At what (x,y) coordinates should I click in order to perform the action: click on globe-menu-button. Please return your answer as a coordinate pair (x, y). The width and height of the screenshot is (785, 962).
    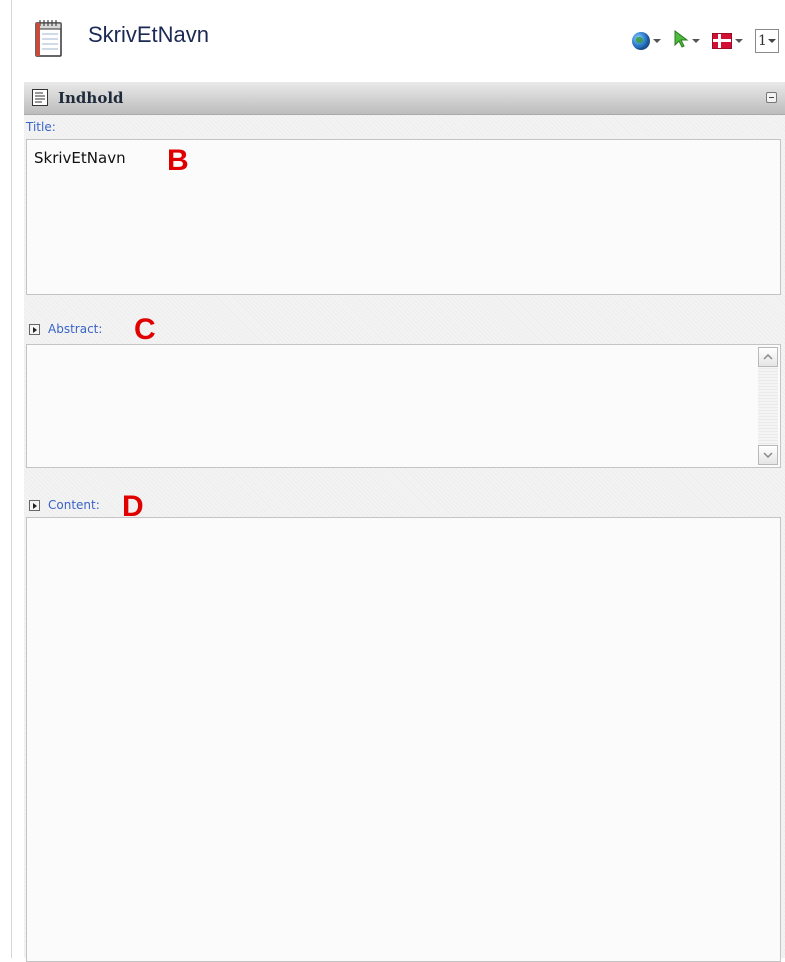
    Looking at the image, I should click on (646, 41).